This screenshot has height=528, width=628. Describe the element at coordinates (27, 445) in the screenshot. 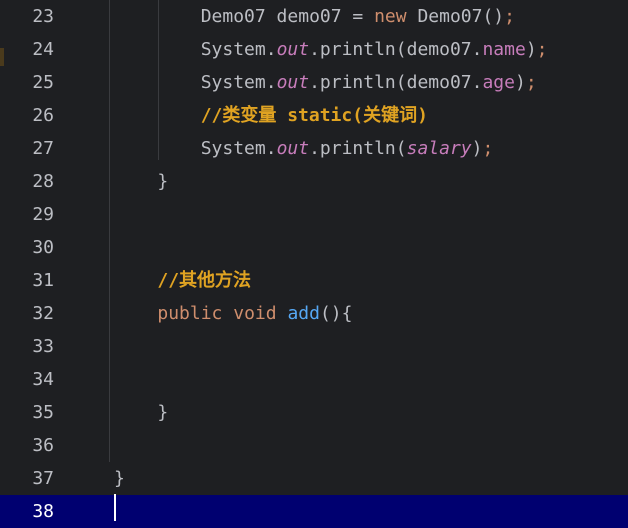

I see `line-number: 36` at that location.